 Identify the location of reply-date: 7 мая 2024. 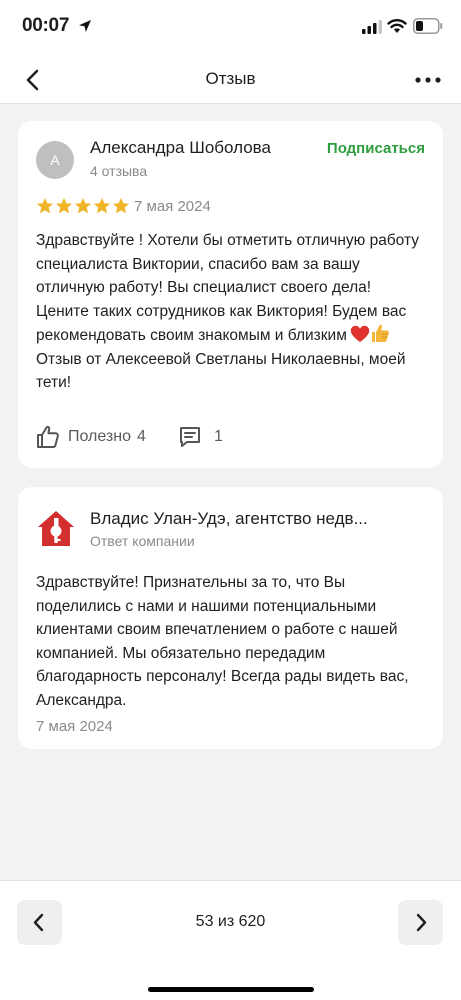
(74, 726).